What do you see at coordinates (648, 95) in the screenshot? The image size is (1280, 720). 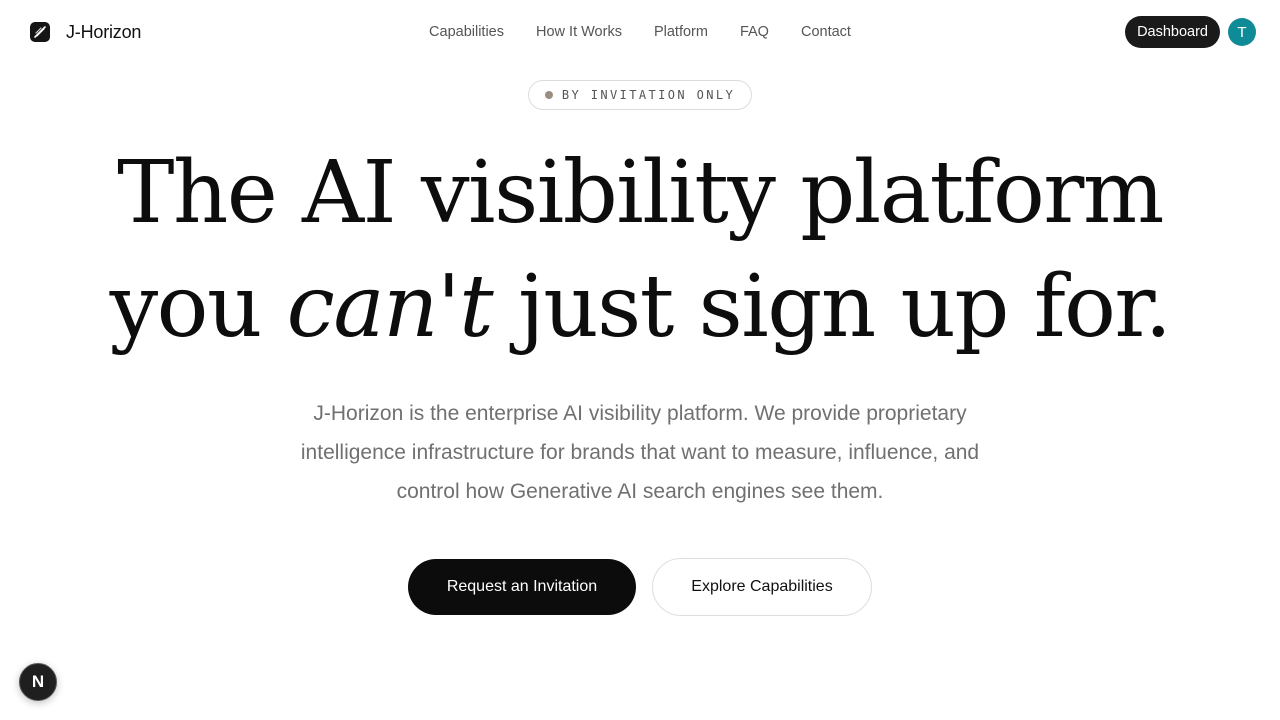 I see `badge-text: BY INVITATION ONLY` at bounding box center [648, 95].